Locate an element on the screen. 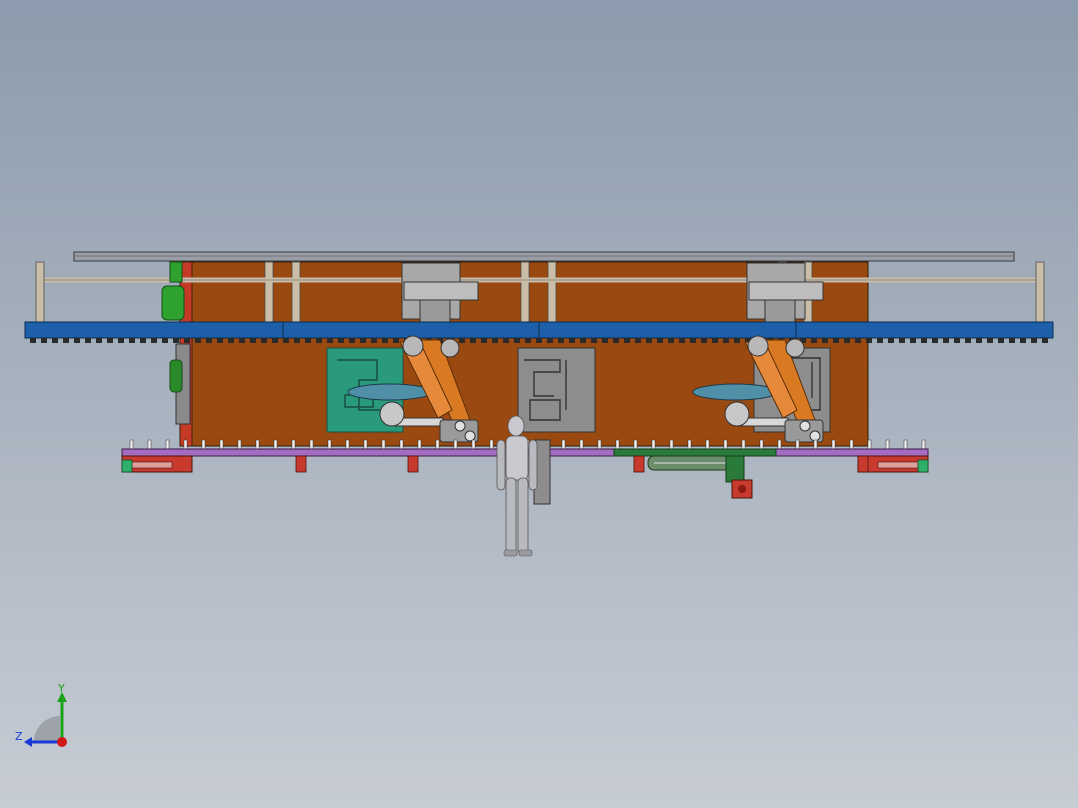 Image resolution: width=1078 pixels, height=808 pixels. foot-right is located at coordinates (893, 464).